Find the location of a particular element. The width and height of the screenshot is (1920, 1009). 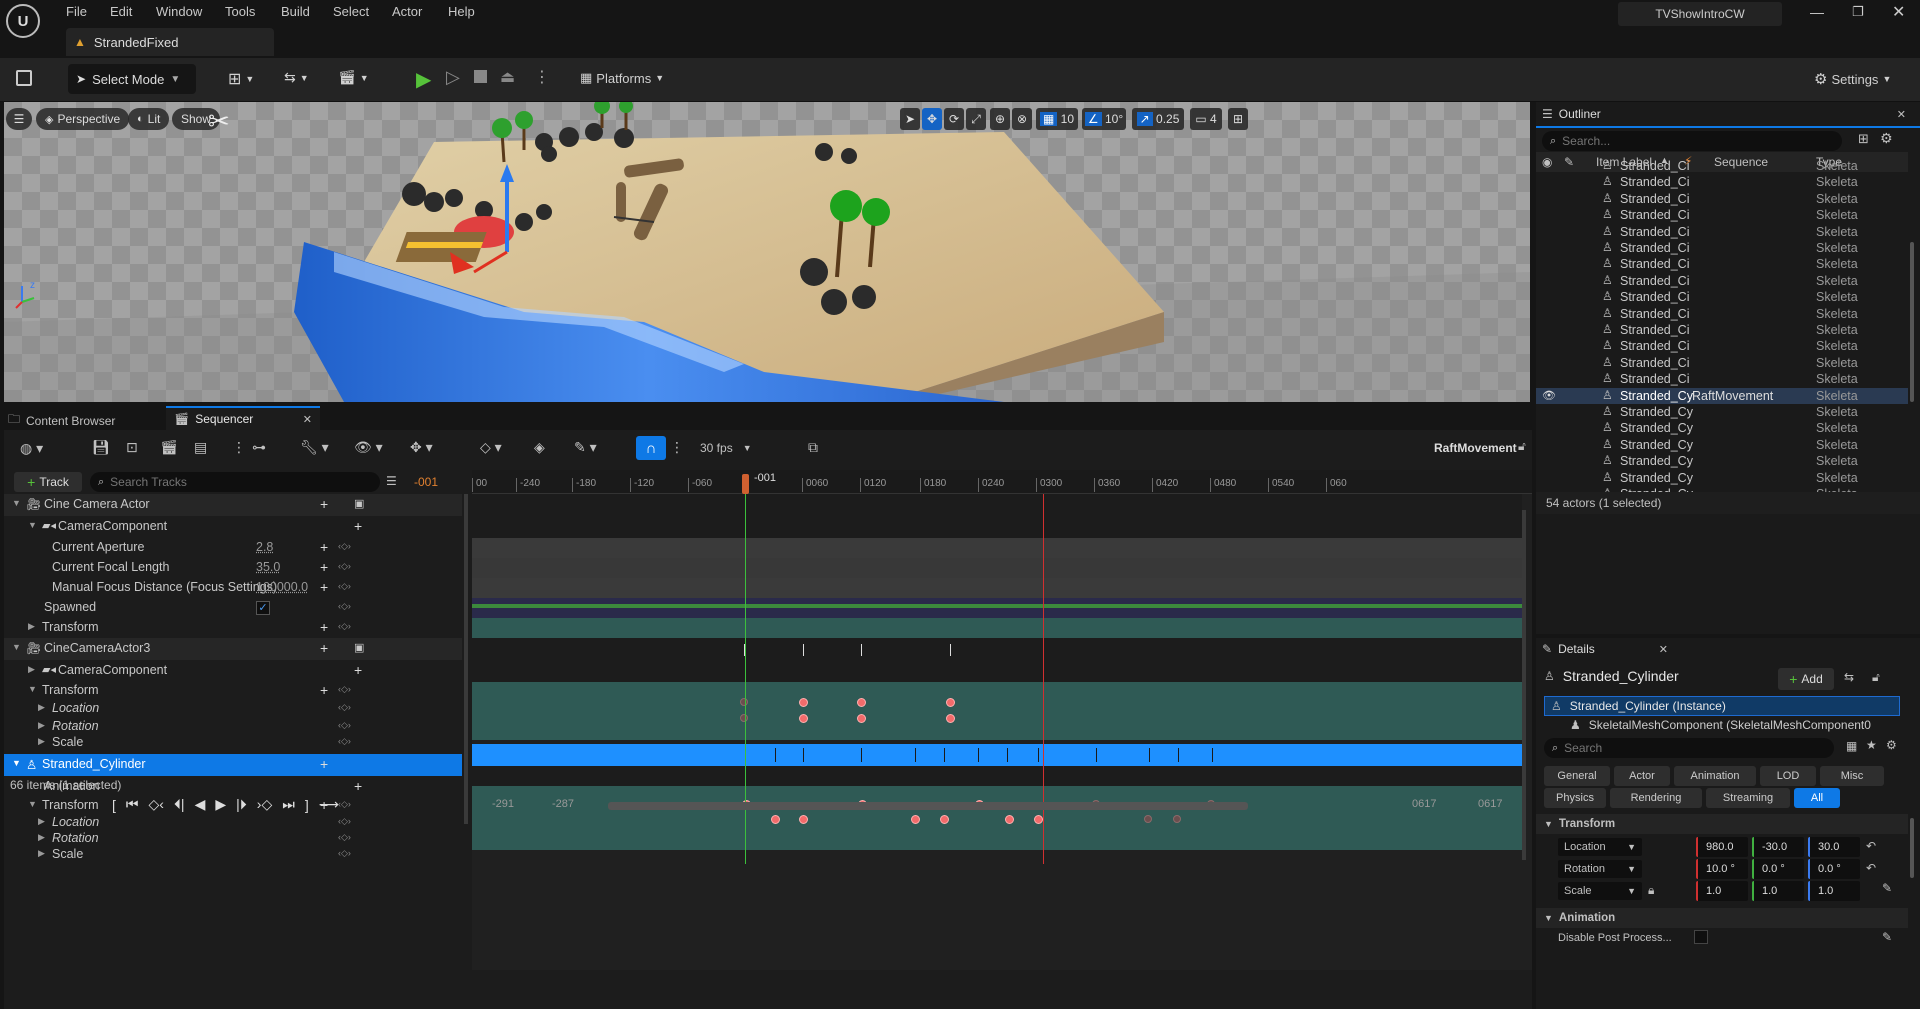

jump-to-end-icon: ⏭ is located at coordinates (288, 804).